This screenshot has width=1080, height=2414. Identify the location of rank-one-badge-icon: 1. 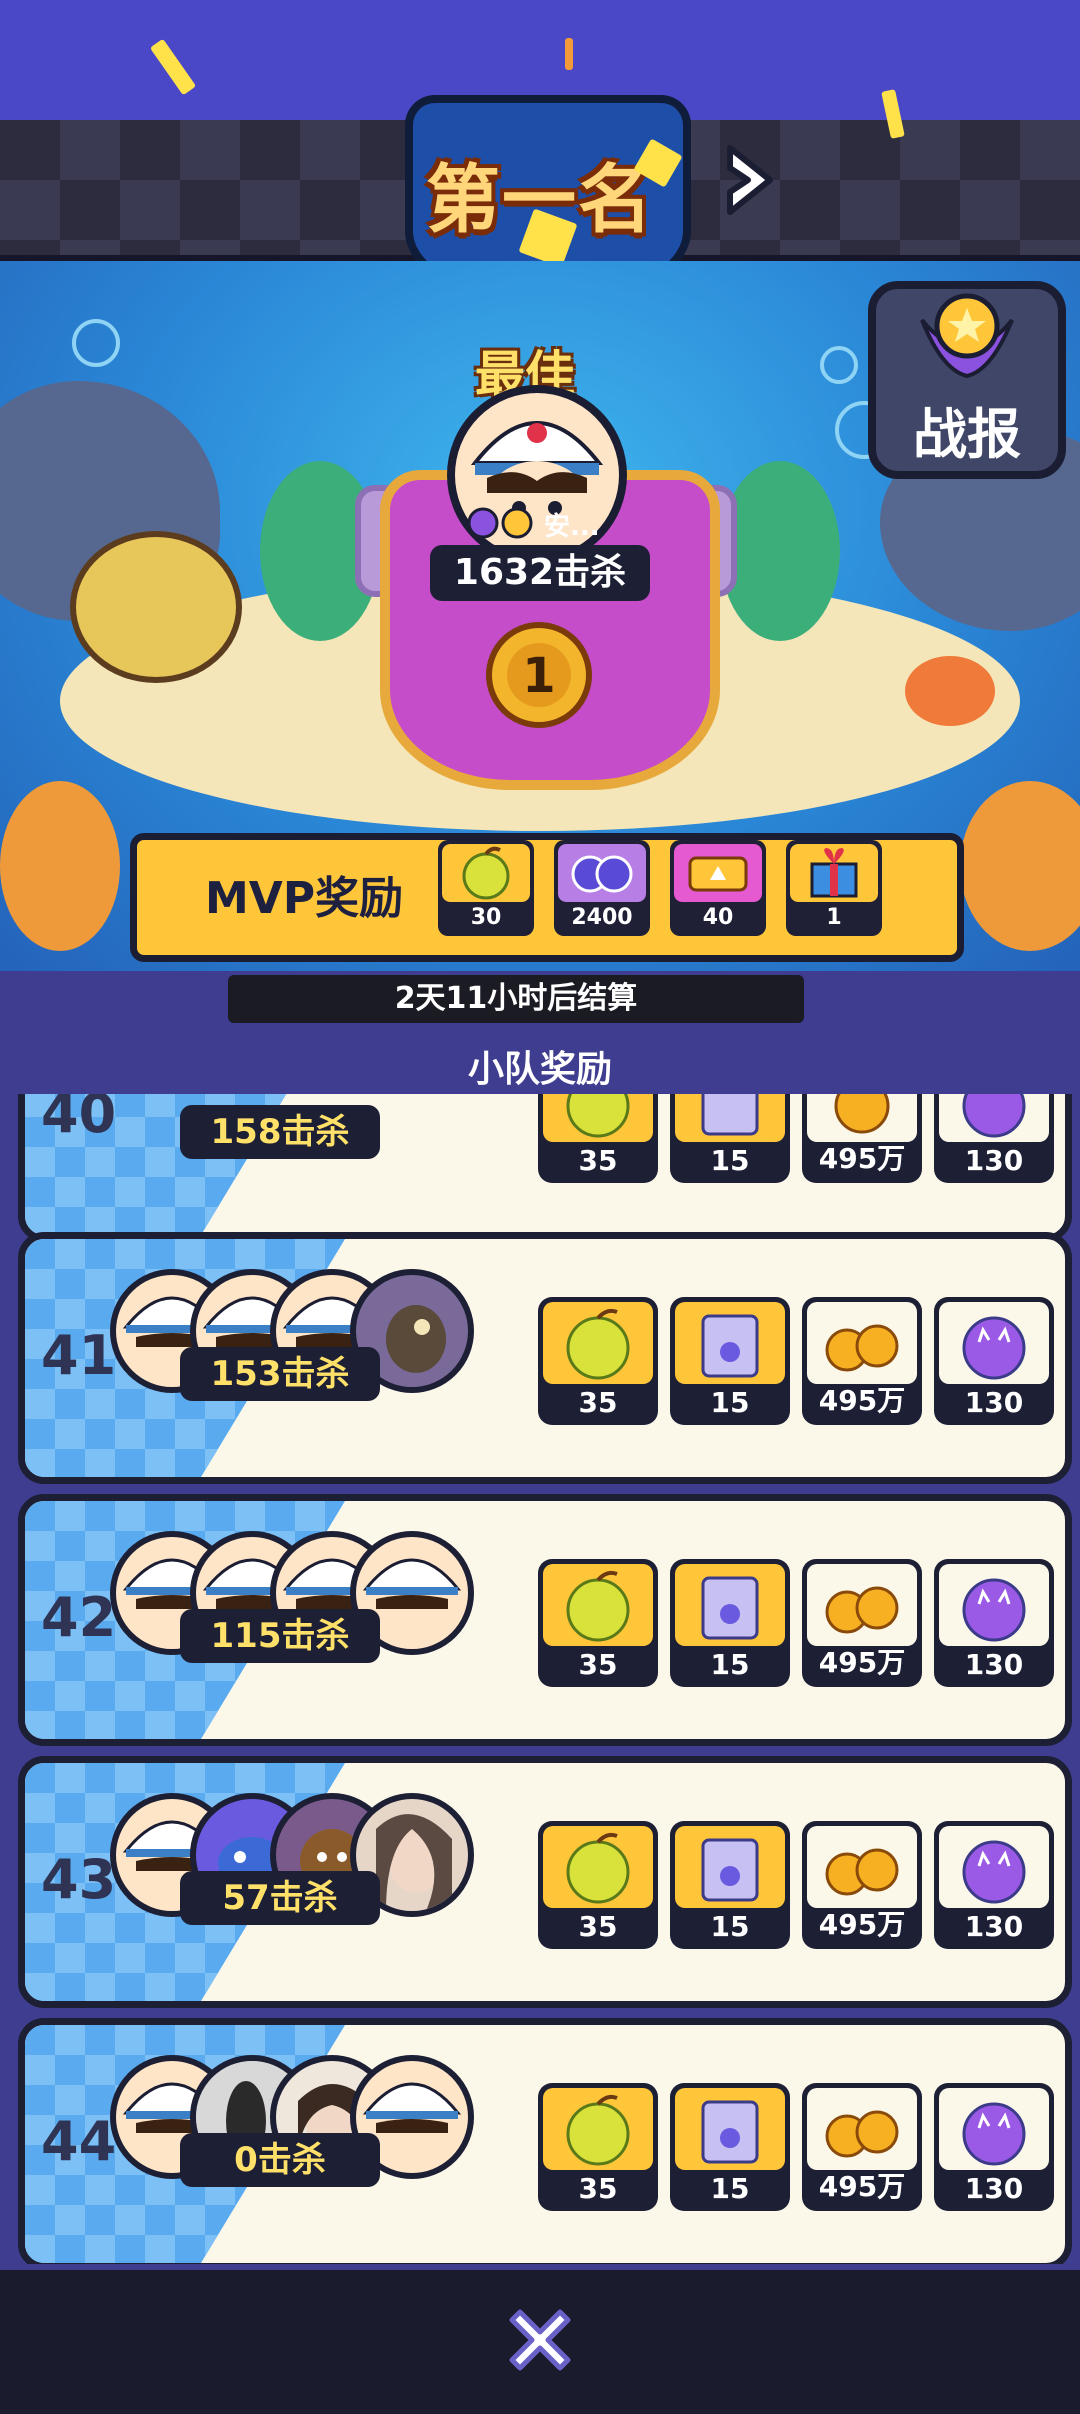
(539, 675).